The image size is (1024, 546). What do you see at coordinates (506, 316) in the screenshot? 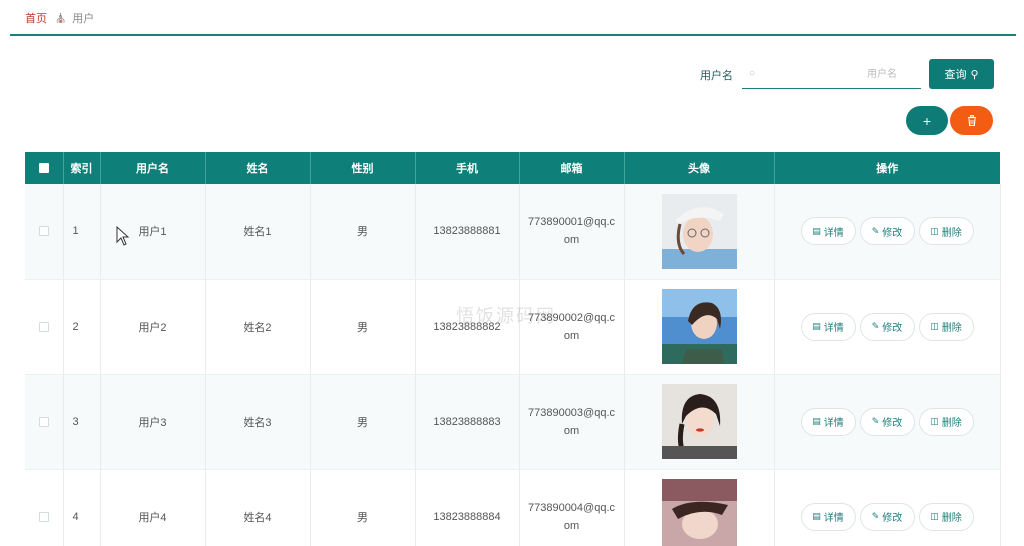
I see `watermark: 悟饭源码网` at bounding box center [506, 316].